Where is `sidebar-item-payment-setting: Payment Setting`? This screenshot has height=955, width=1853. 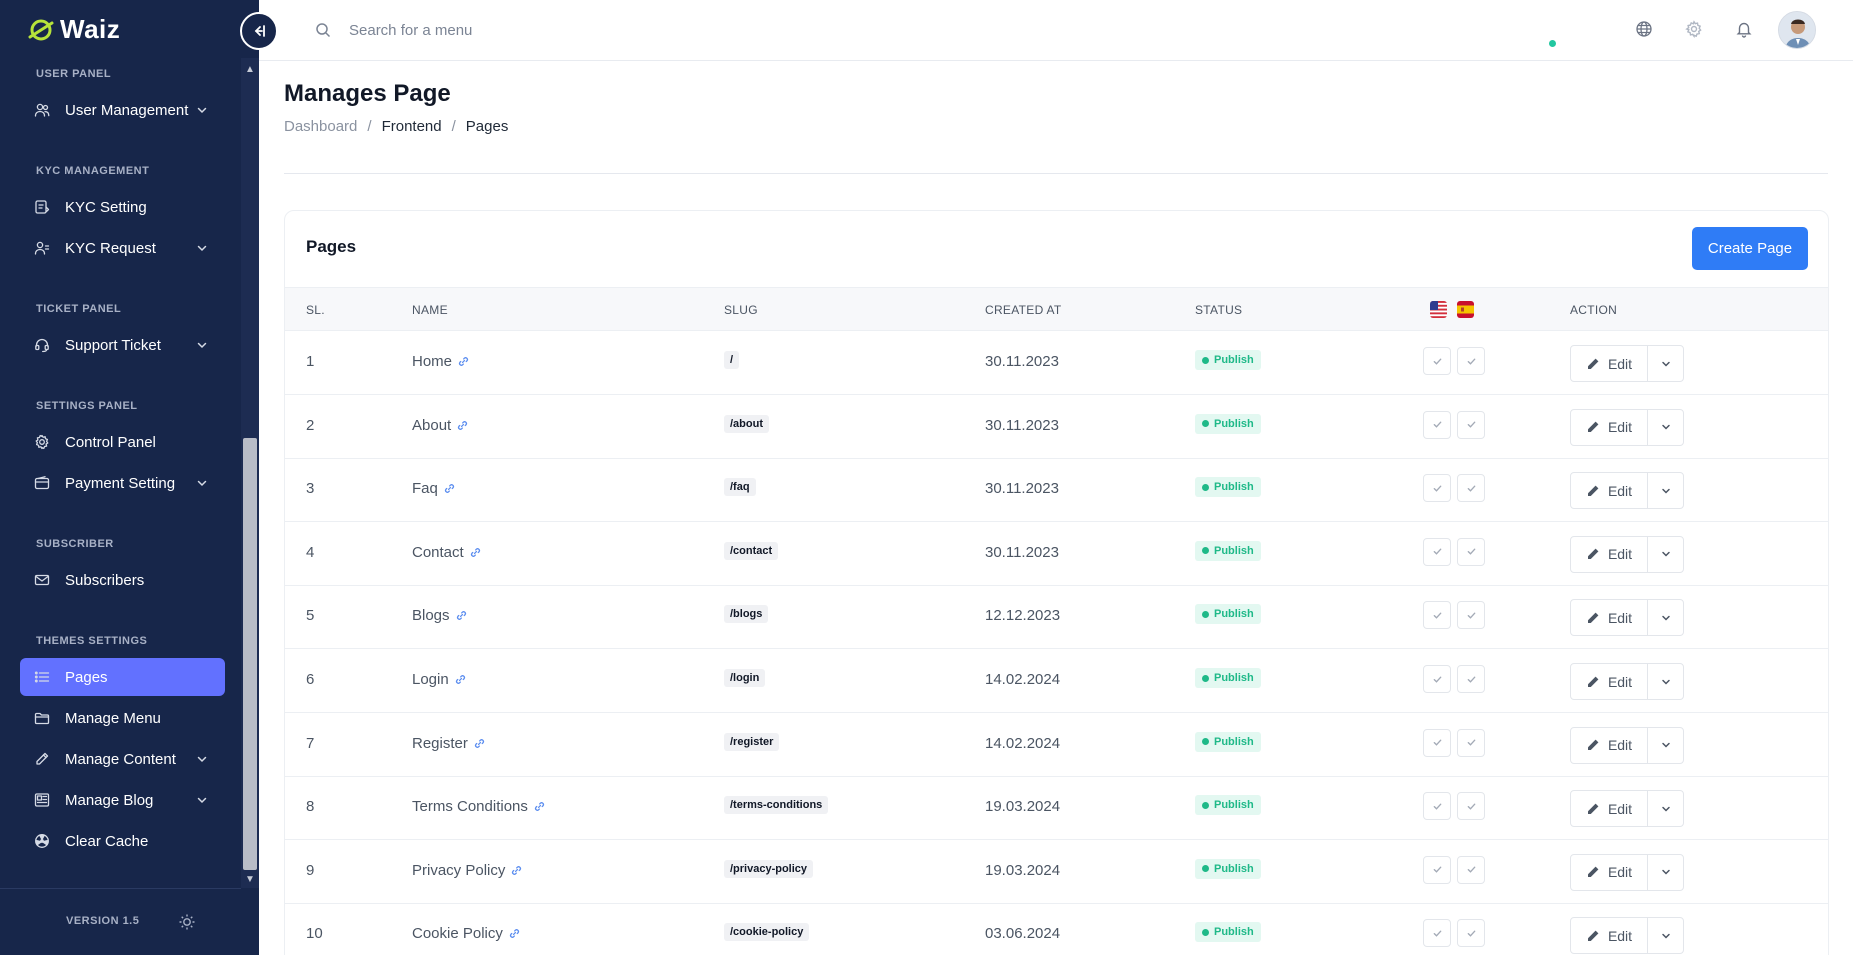 sidebar-item-payment-setting: Payment Setting is located at coordinates (122, 483).